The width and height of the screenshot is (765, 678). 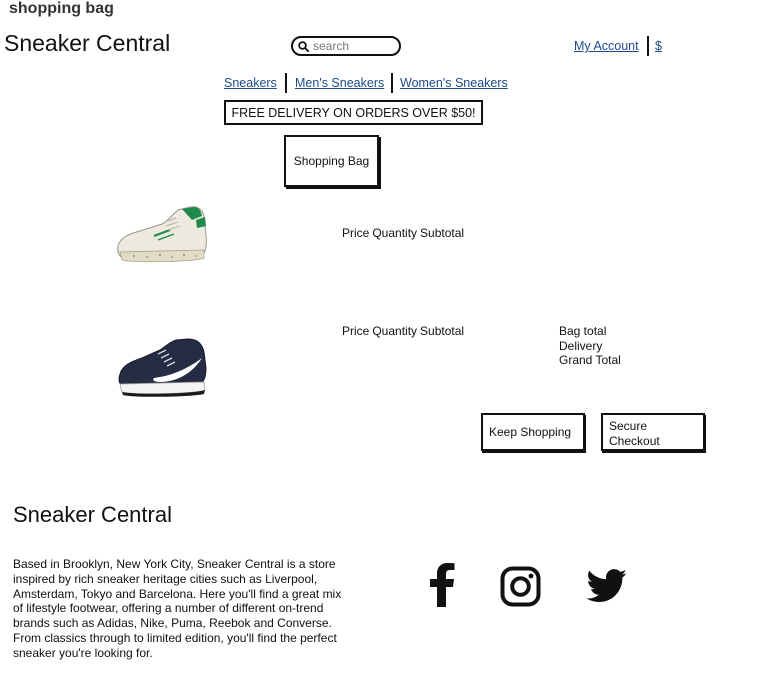 I want to click on delivery-label: Delivery, so click(x=581, y=345).